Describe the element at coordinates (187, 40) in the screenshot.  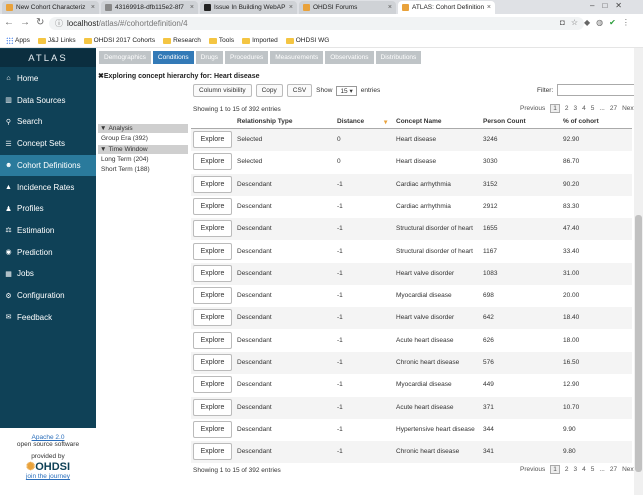
I see `bookmark-label: Research` at that location.